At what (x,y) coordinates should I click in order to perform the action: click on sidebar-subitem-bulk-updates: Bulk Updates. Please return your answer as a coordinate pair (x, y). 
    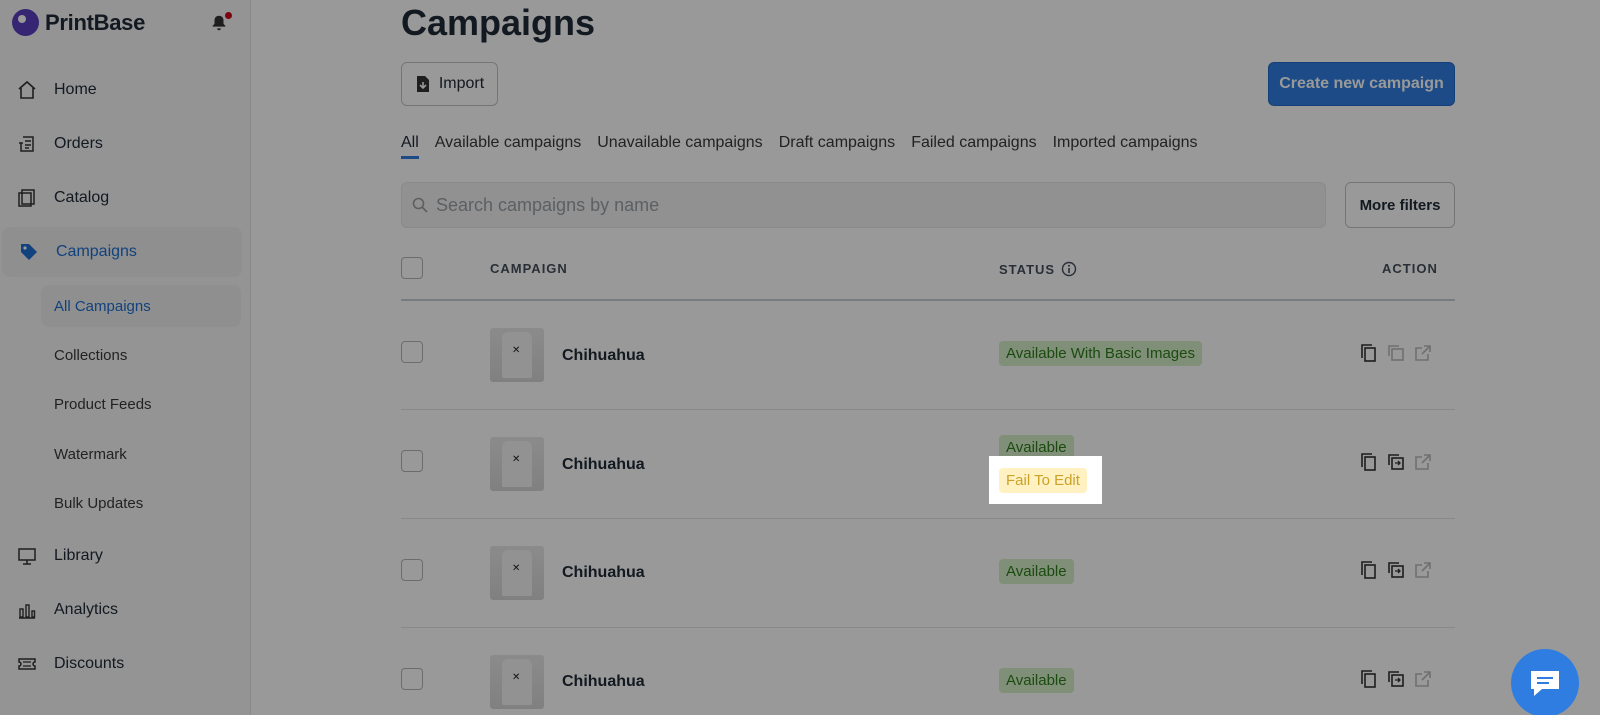
    Looking at the image, I should click on (141, 503).